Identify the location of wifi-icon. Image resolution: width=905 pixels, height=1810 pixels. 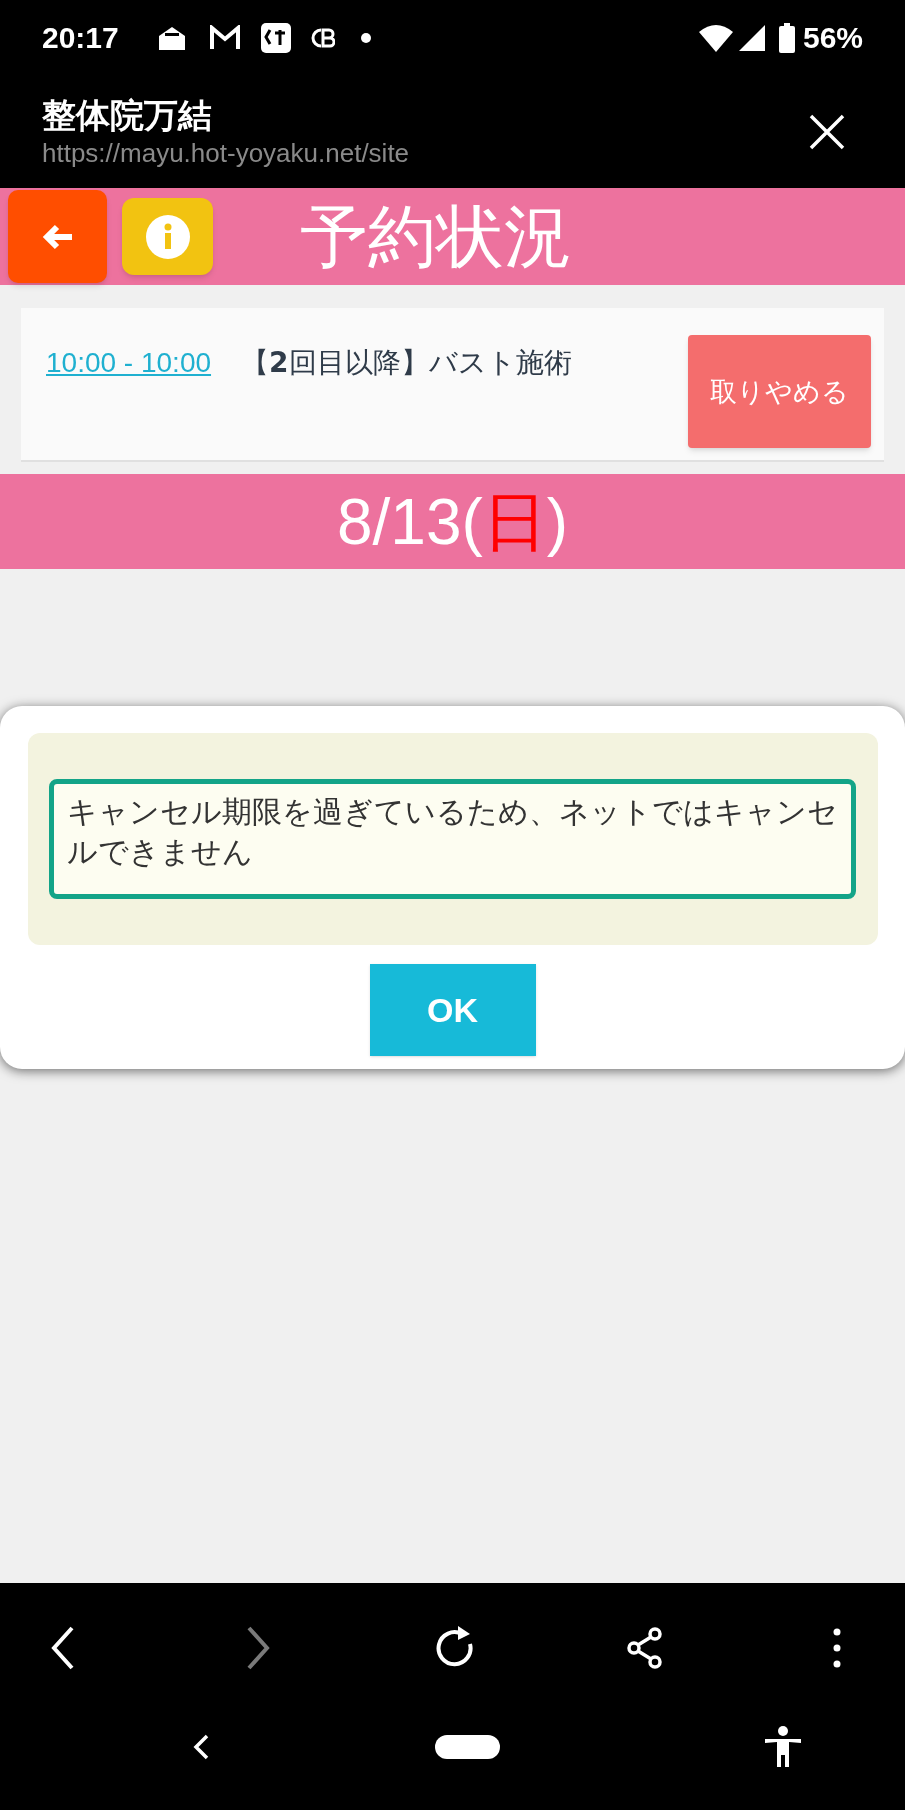
(715, 37).